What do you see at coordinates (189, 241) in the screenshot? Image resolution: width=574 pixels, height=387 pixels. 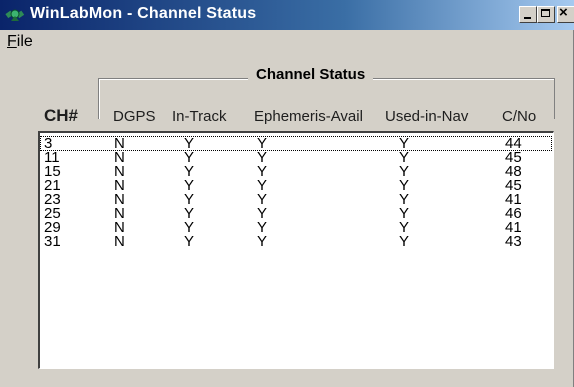 I see `cell-in-track: Y` at bounding box center [189, 241].